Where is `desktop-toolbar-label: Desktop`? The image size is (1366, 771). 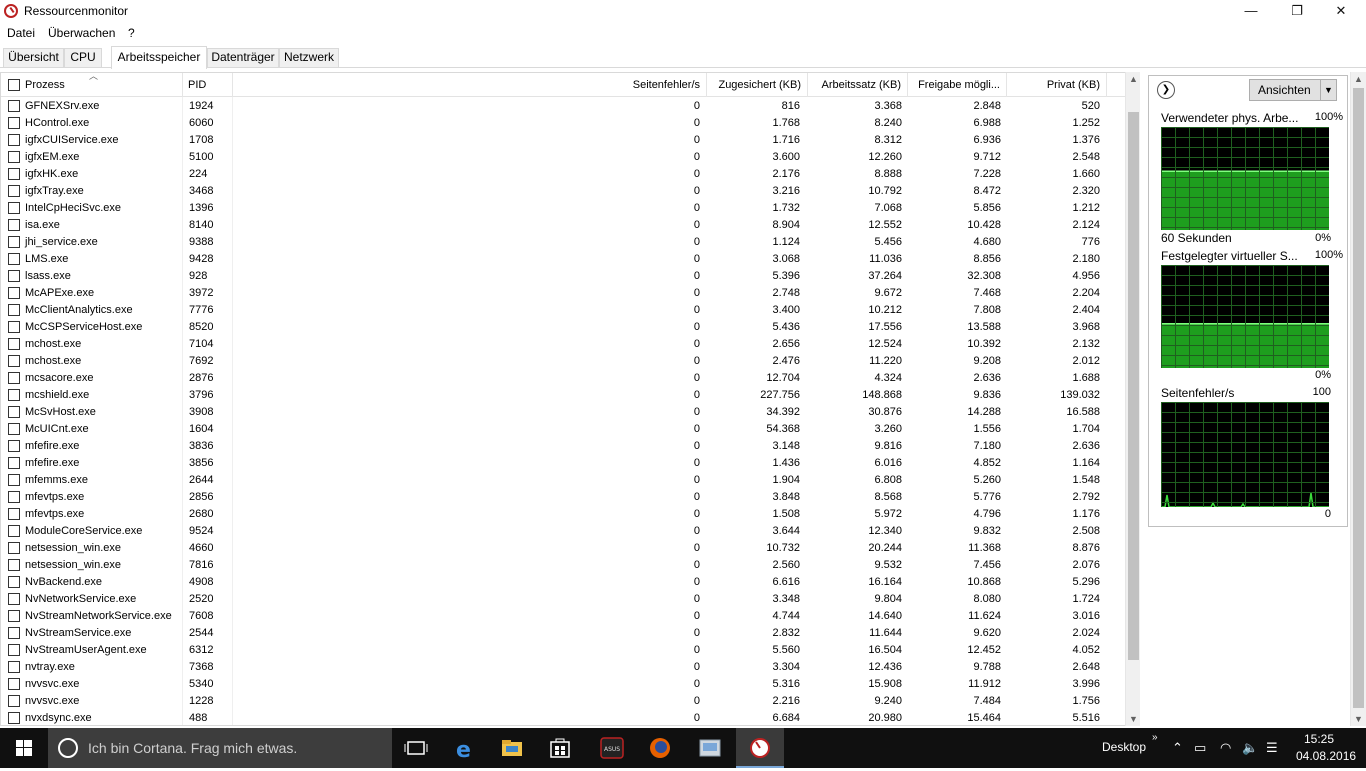 desktop-toolbar-label: Desktop is located at coordinates (1124, 747).